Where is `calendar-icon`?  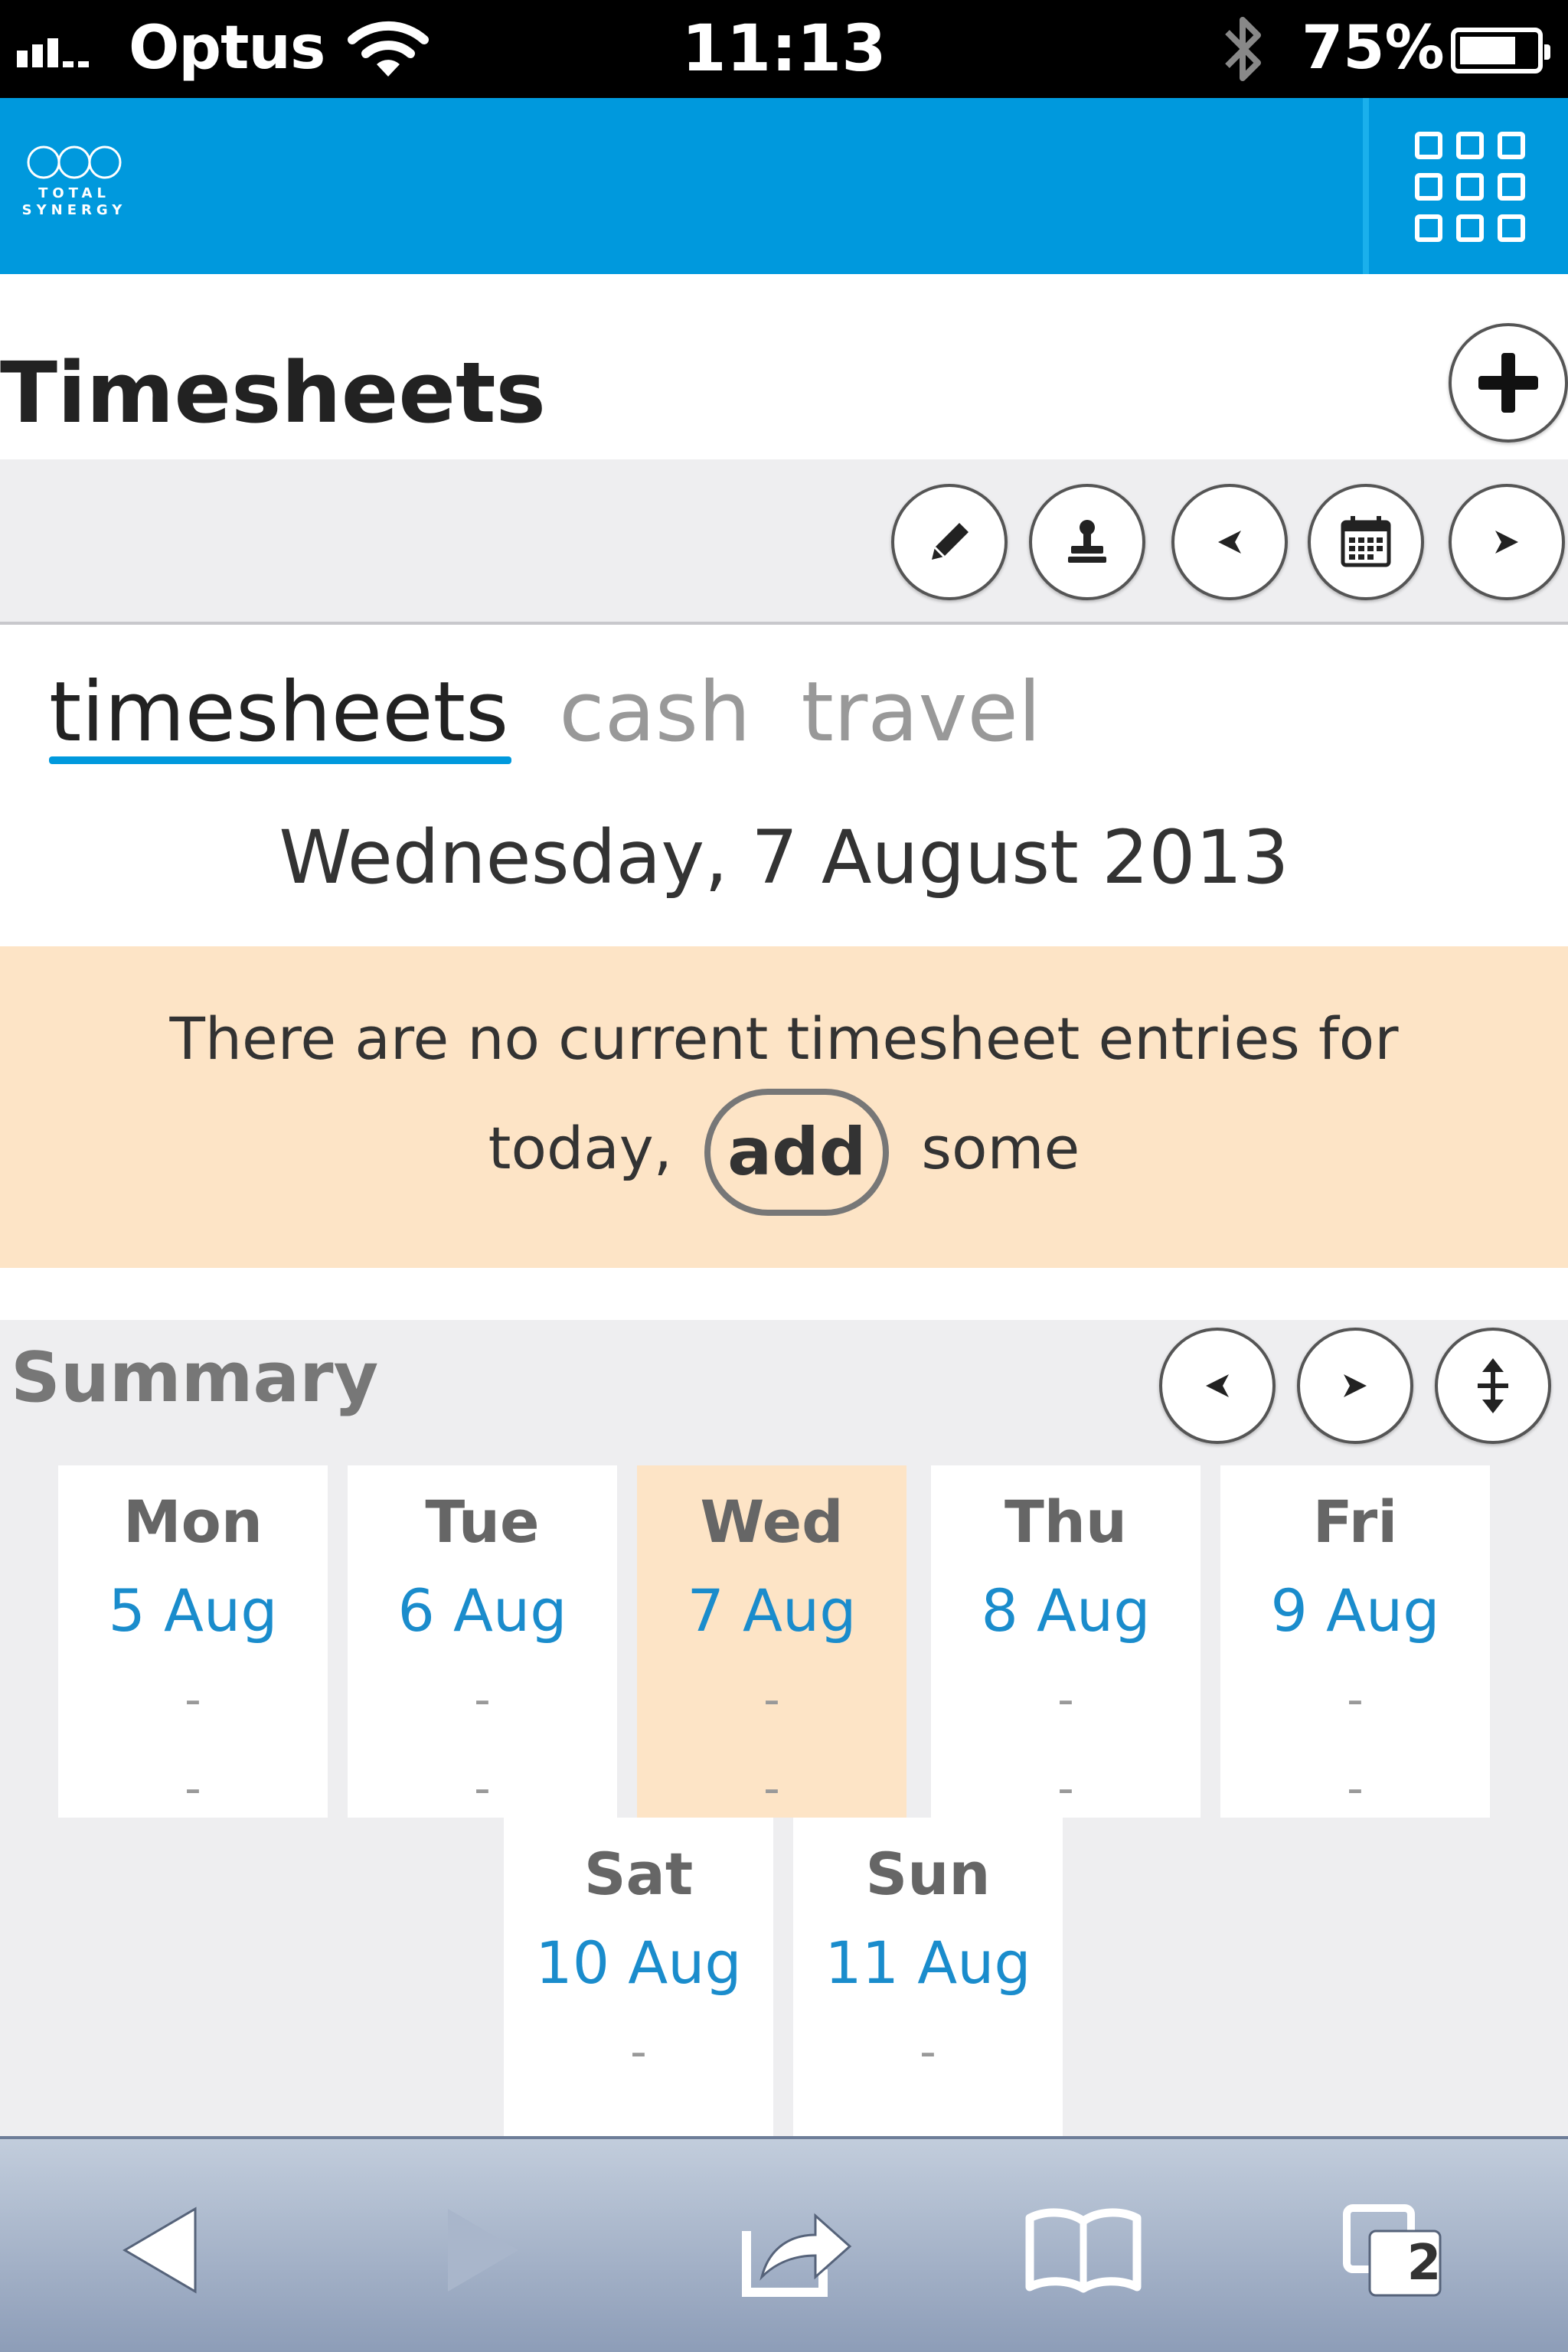
calendar-icon is located at coordinates (1366, 541).